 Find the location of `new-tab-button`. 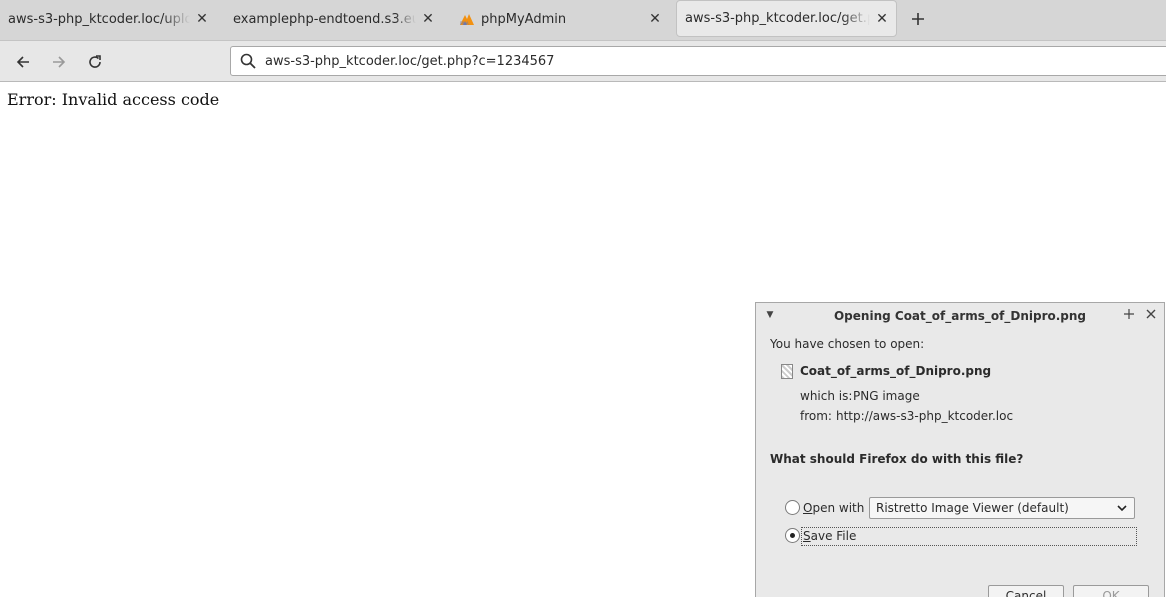

new-tab-button is located at coordinates (918, 19).